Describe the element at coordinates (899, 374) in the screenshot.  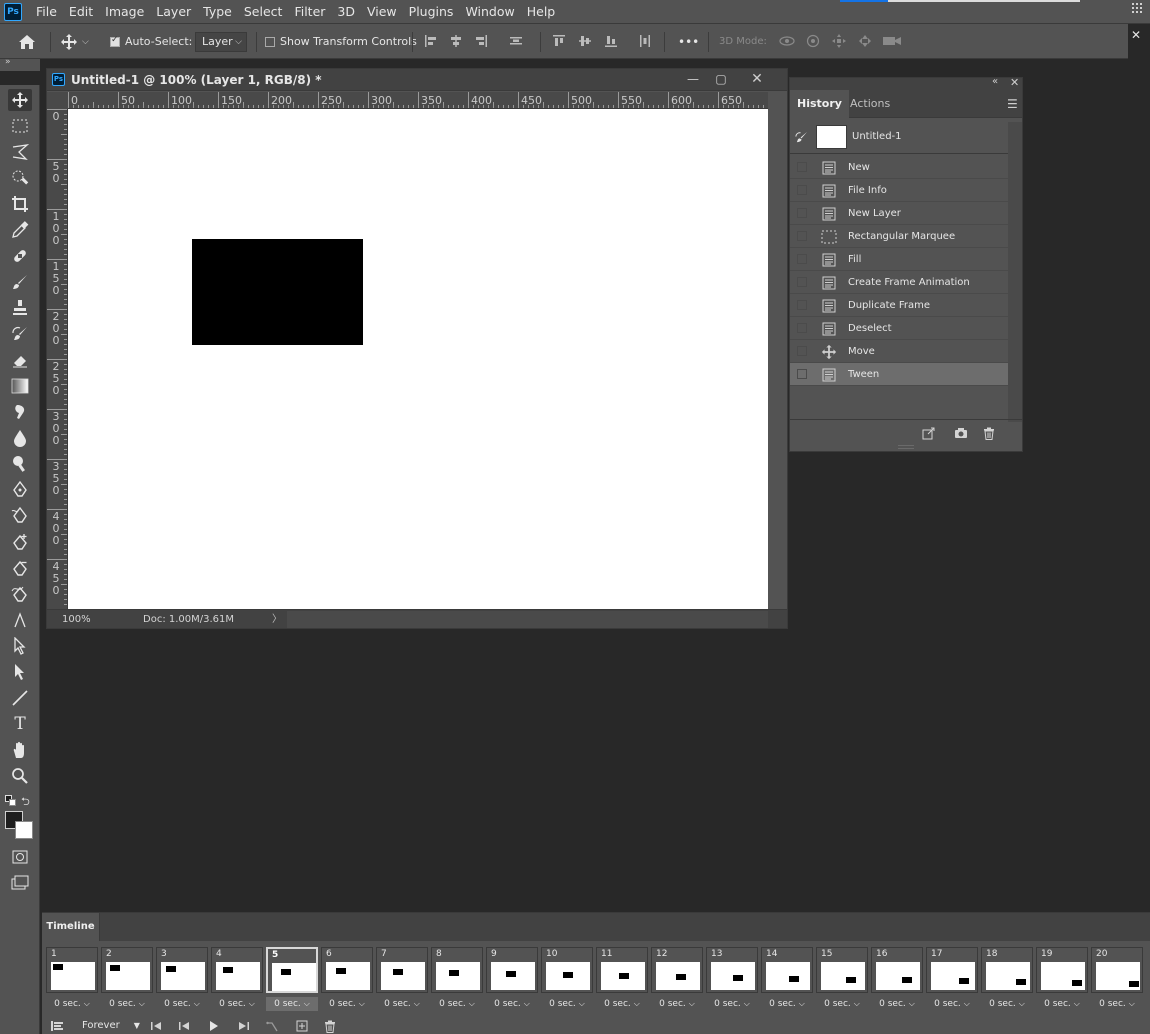
I see `history-state-tween: Tween` at that location.